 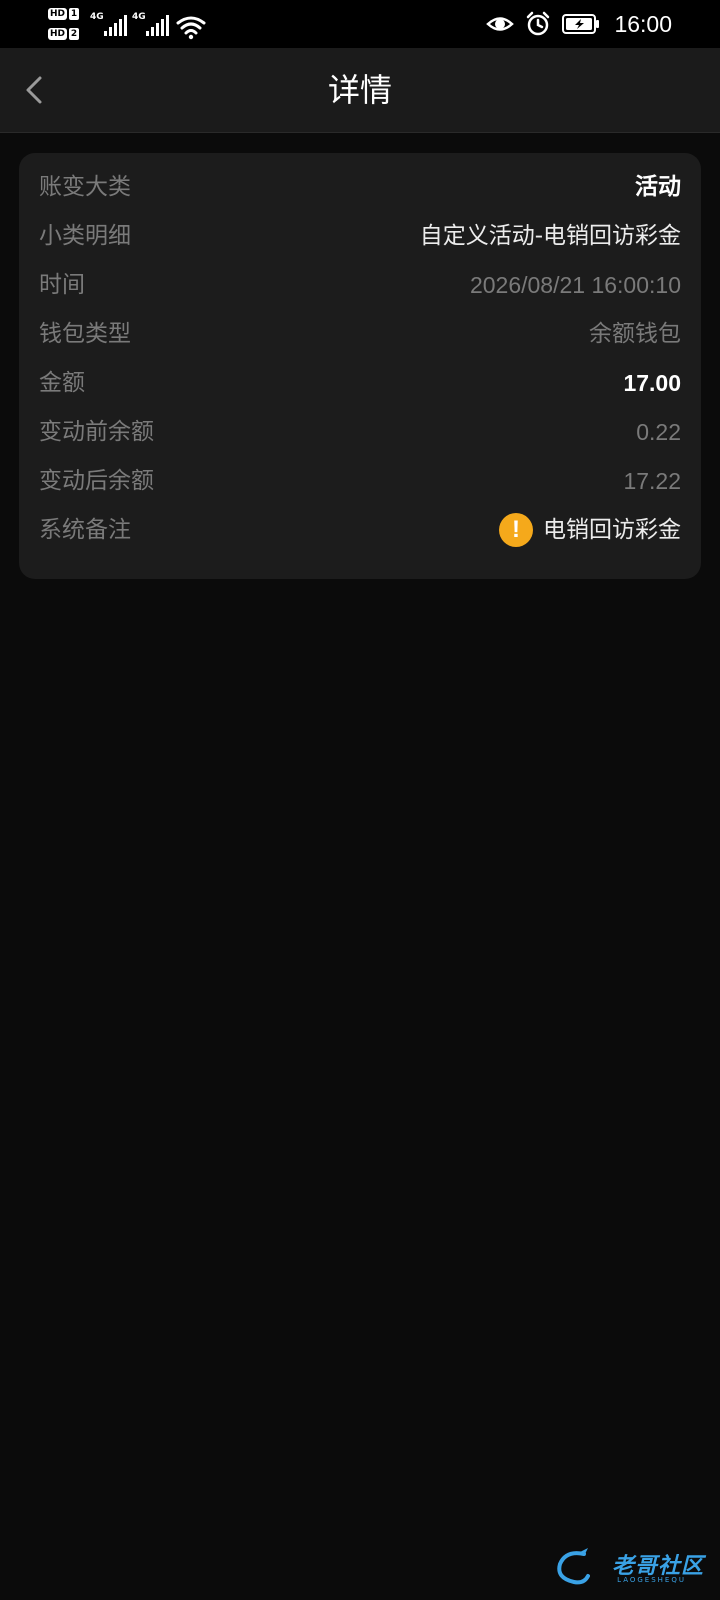 I want to click on wifi-icon, so click(x=191, y=28).